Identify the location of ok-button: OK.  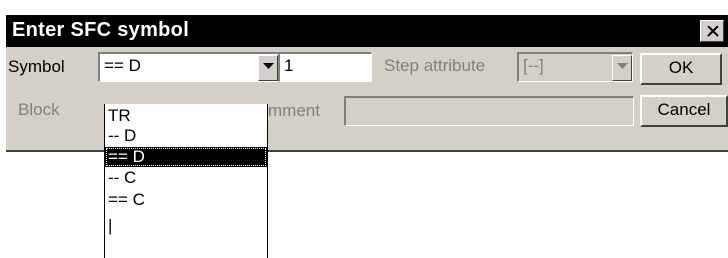
(681, 69).